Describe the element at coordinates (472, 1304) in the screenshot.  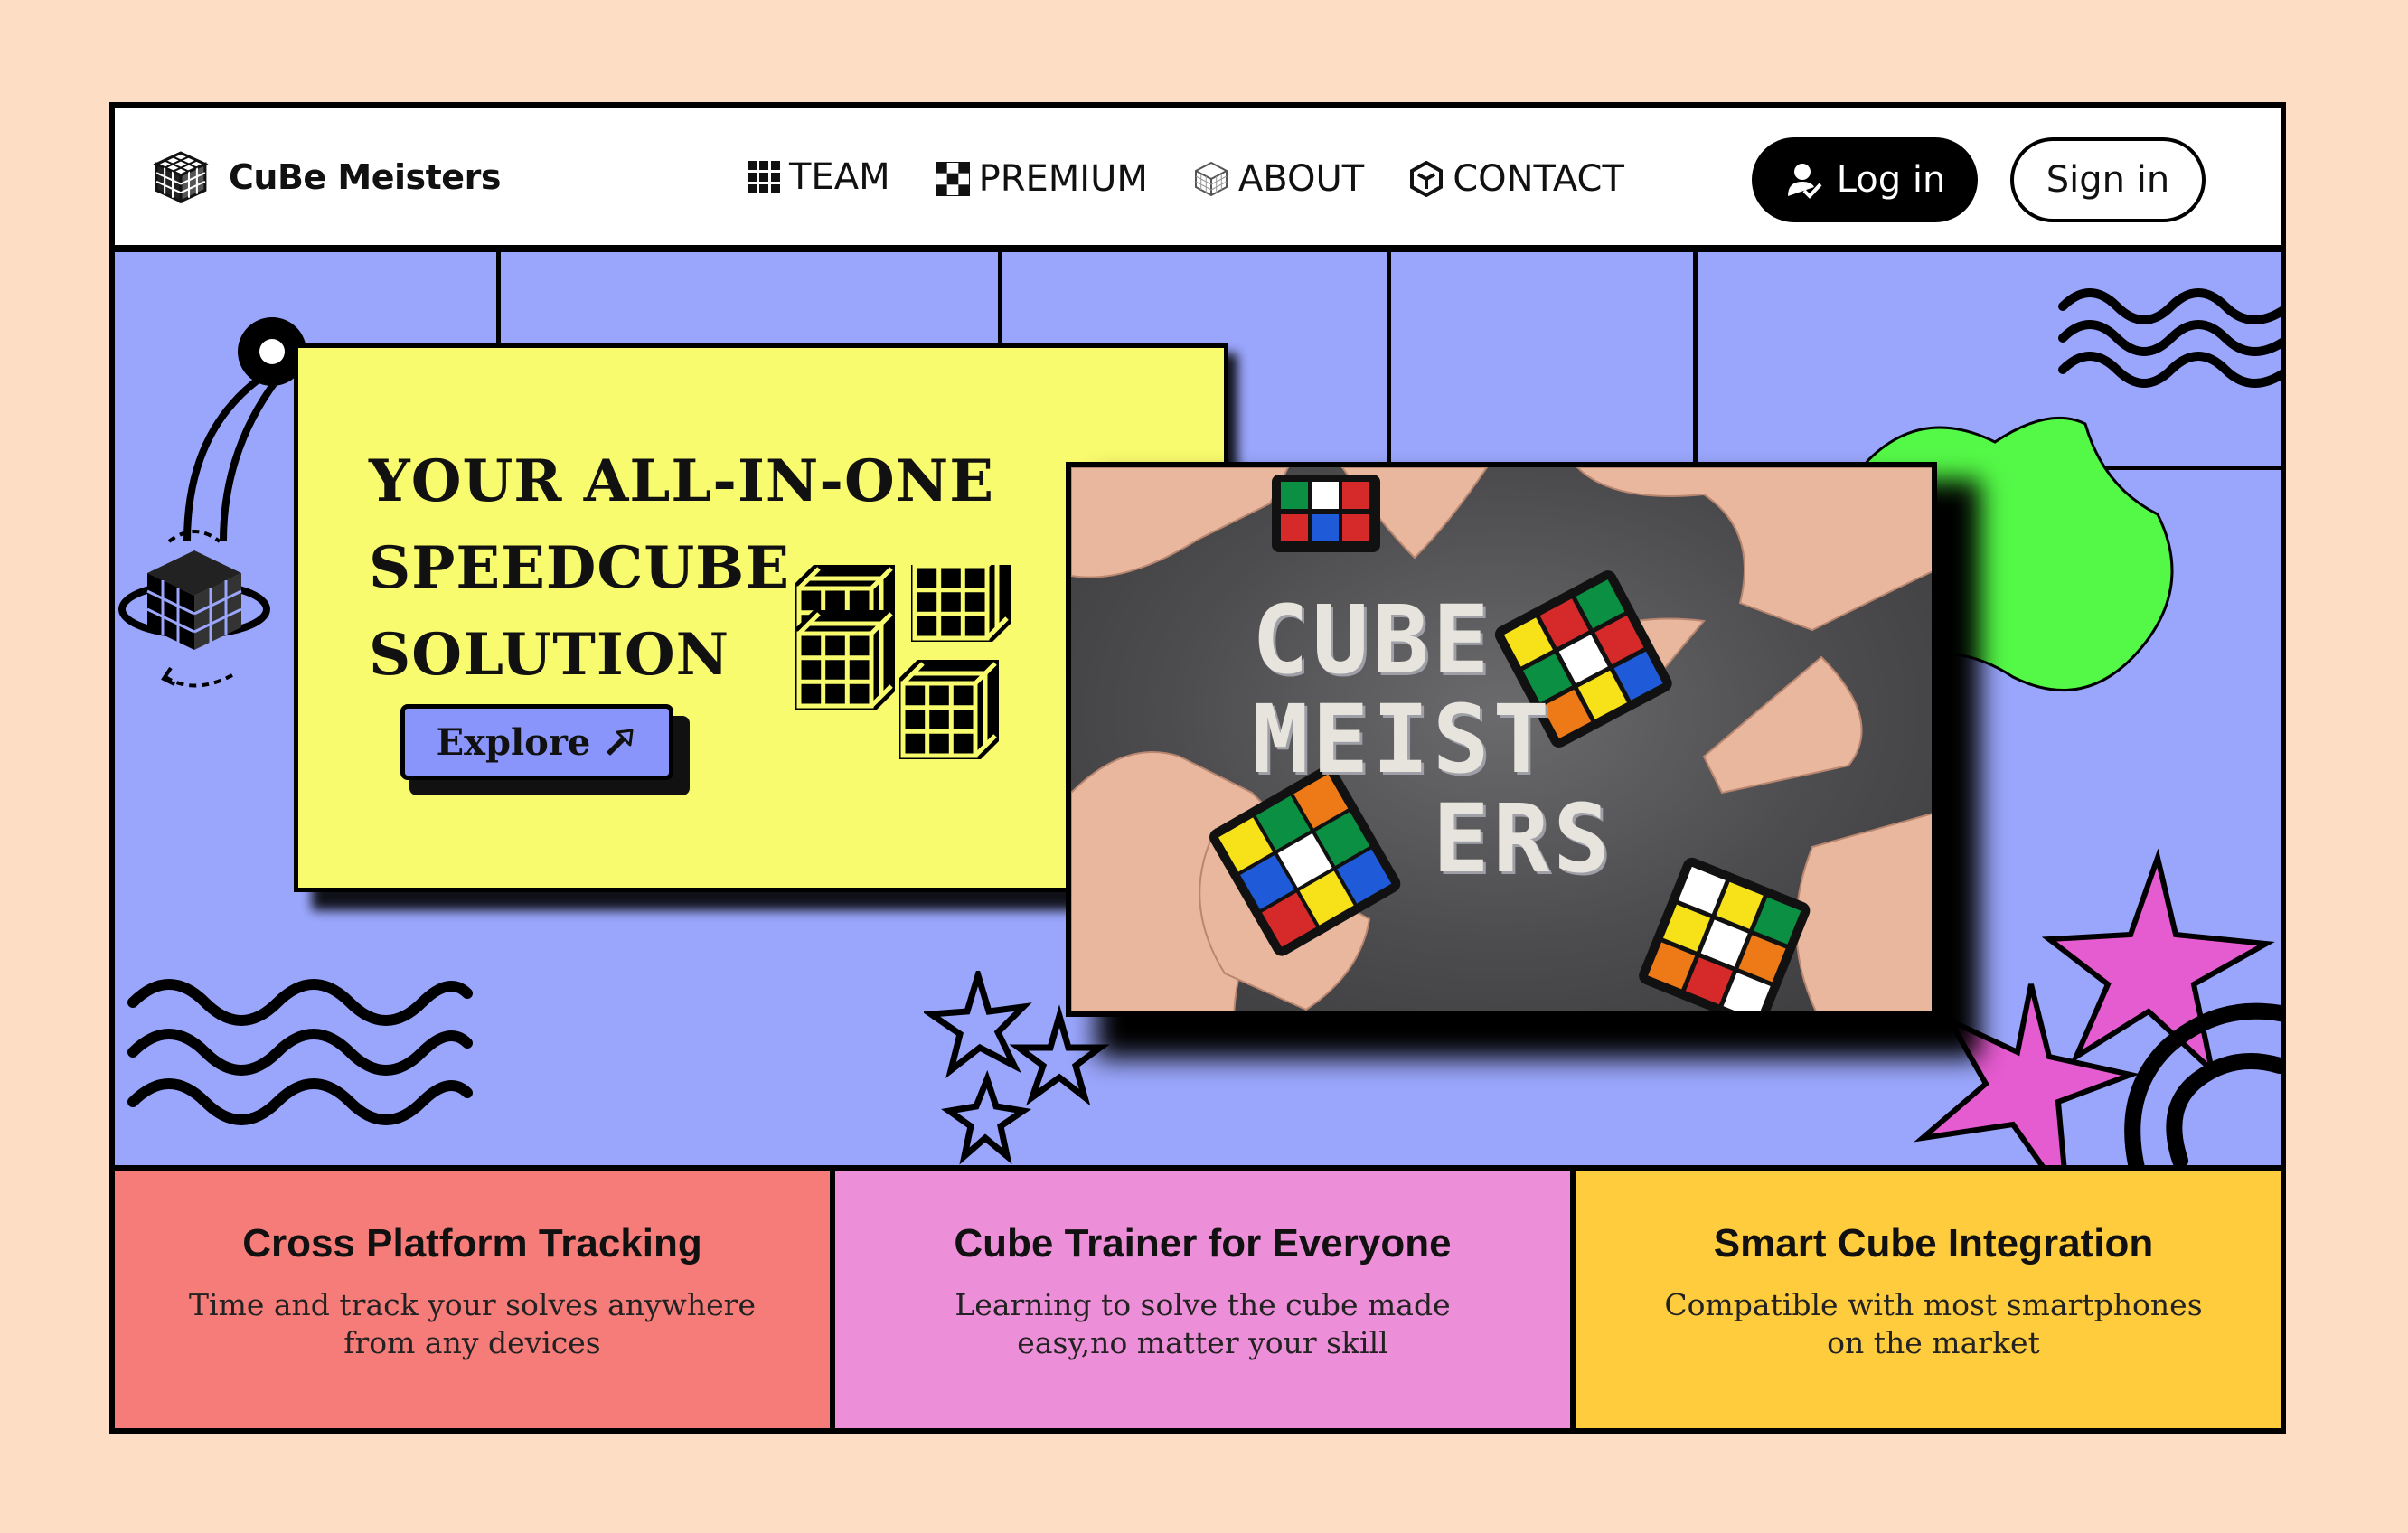
I see `feature-desc-line: Time and track your solves anywhere` at that location.